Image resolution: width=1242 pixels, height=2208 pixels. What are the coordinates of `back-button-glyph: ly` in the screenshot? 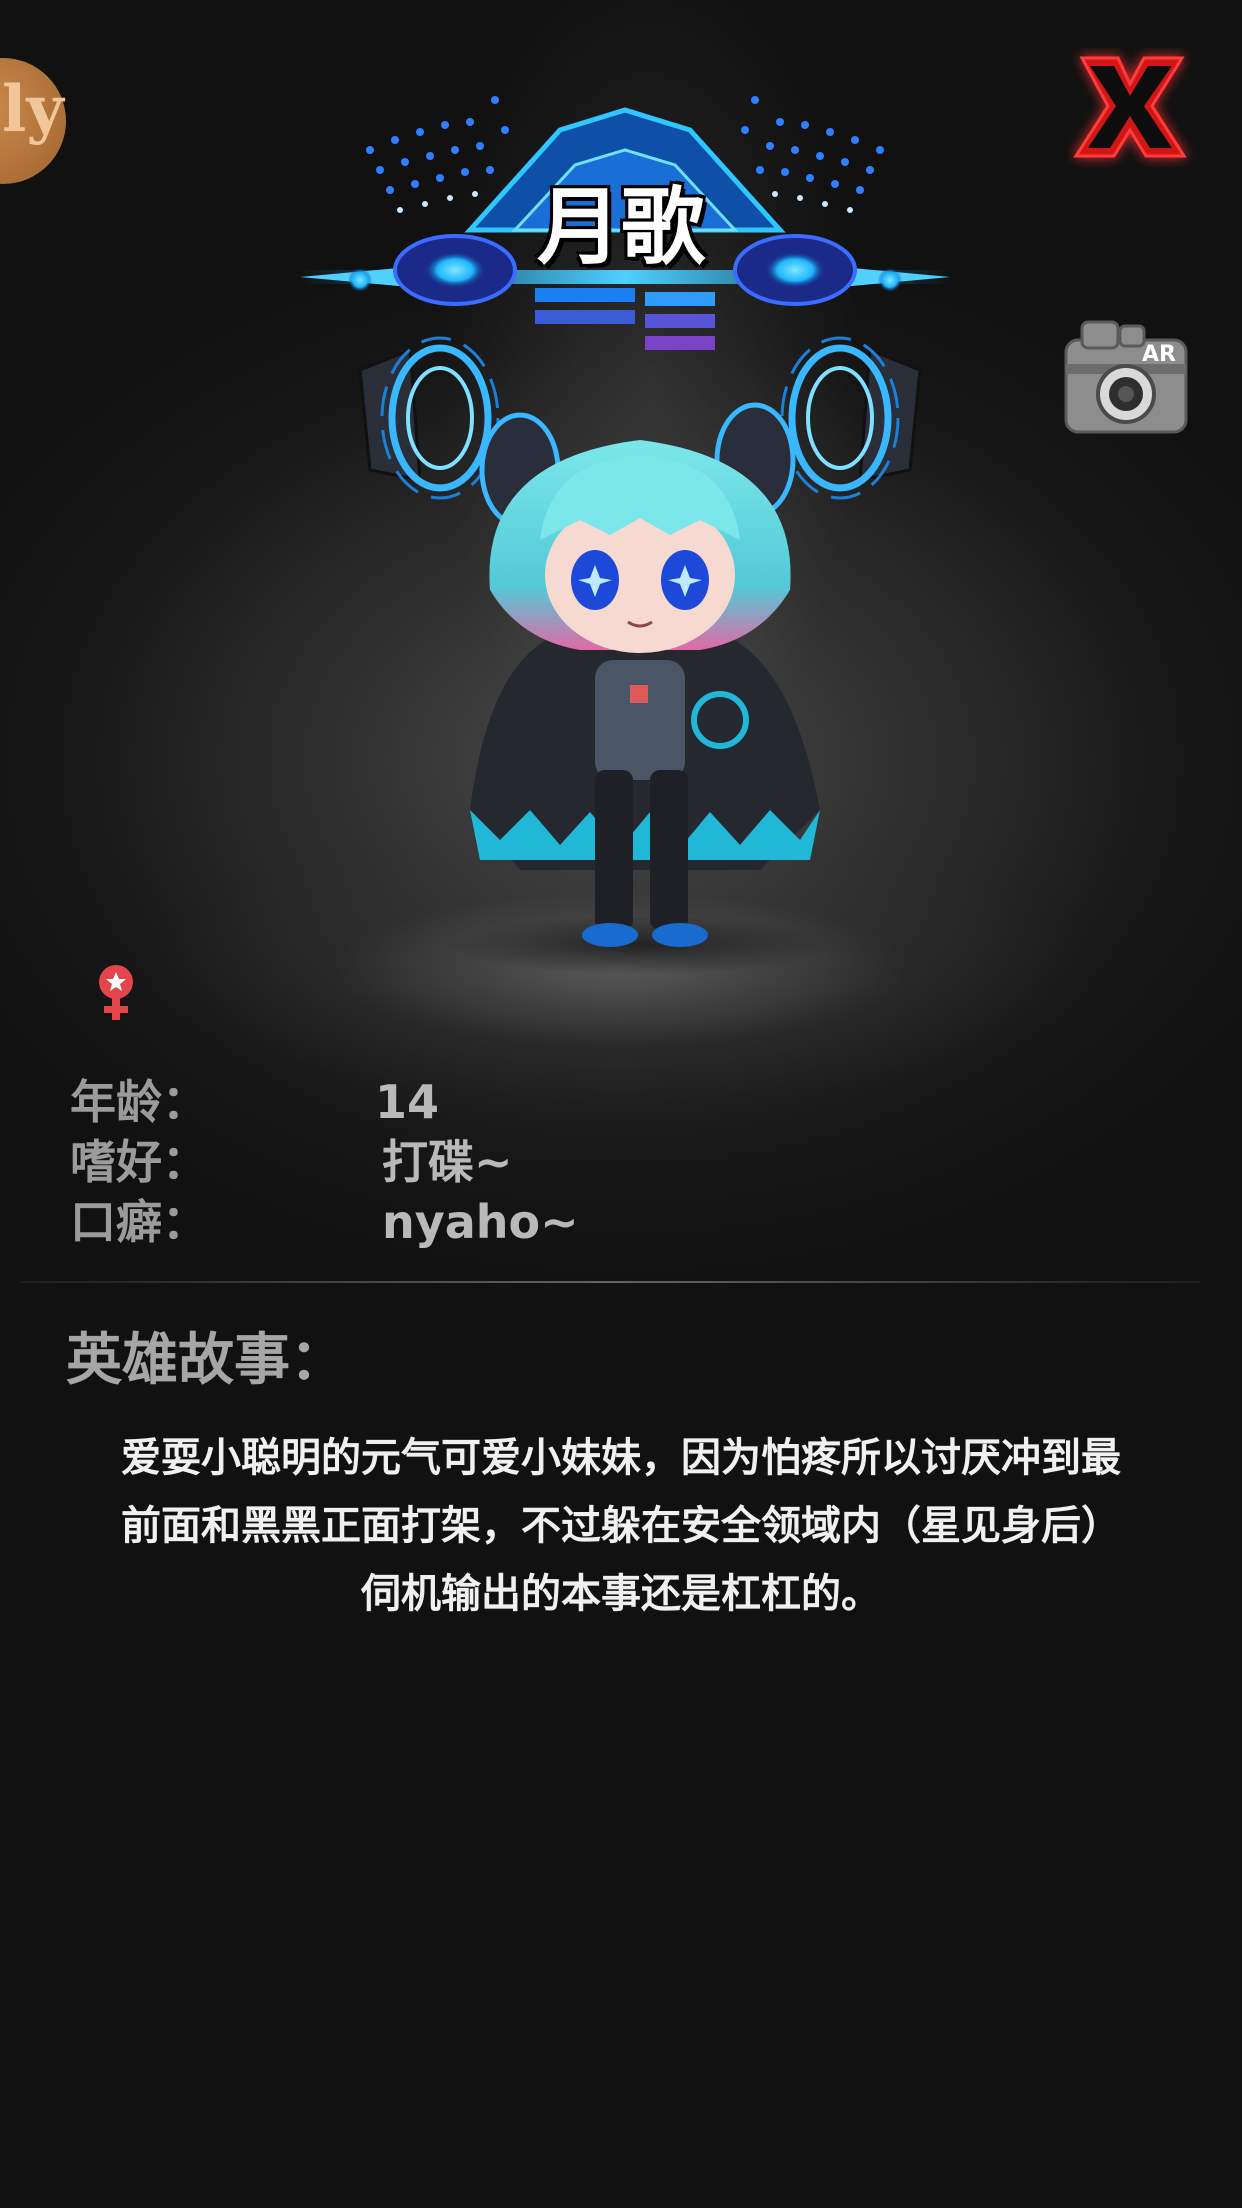 It's located at (33, 109).